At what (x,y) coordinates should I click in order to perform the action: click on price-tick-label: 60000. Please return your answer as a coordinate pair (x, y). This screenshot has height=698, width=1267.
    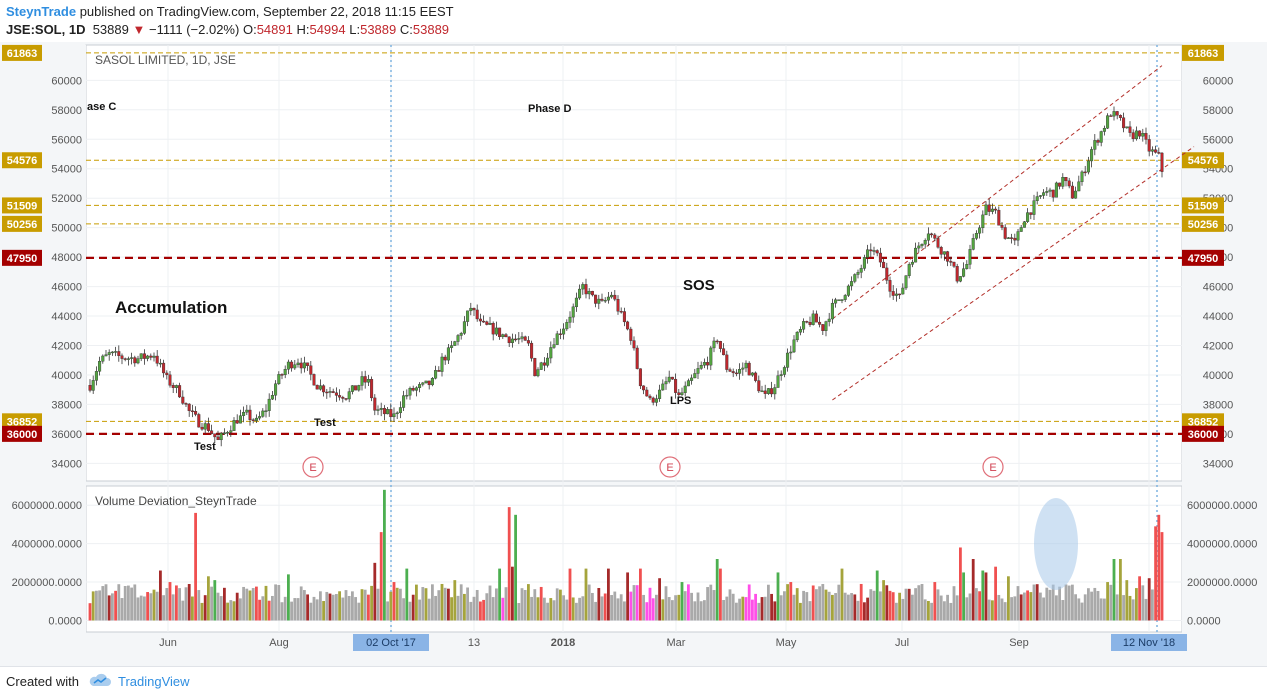
    Looking at the image, I should click on (1218, 81).